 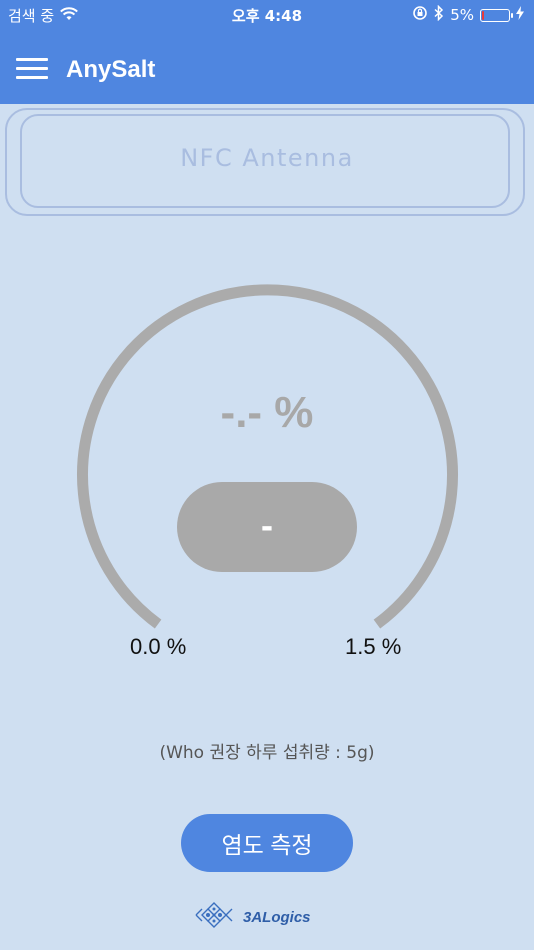 I want to click on battery-icon, so click(x=496, y=15).